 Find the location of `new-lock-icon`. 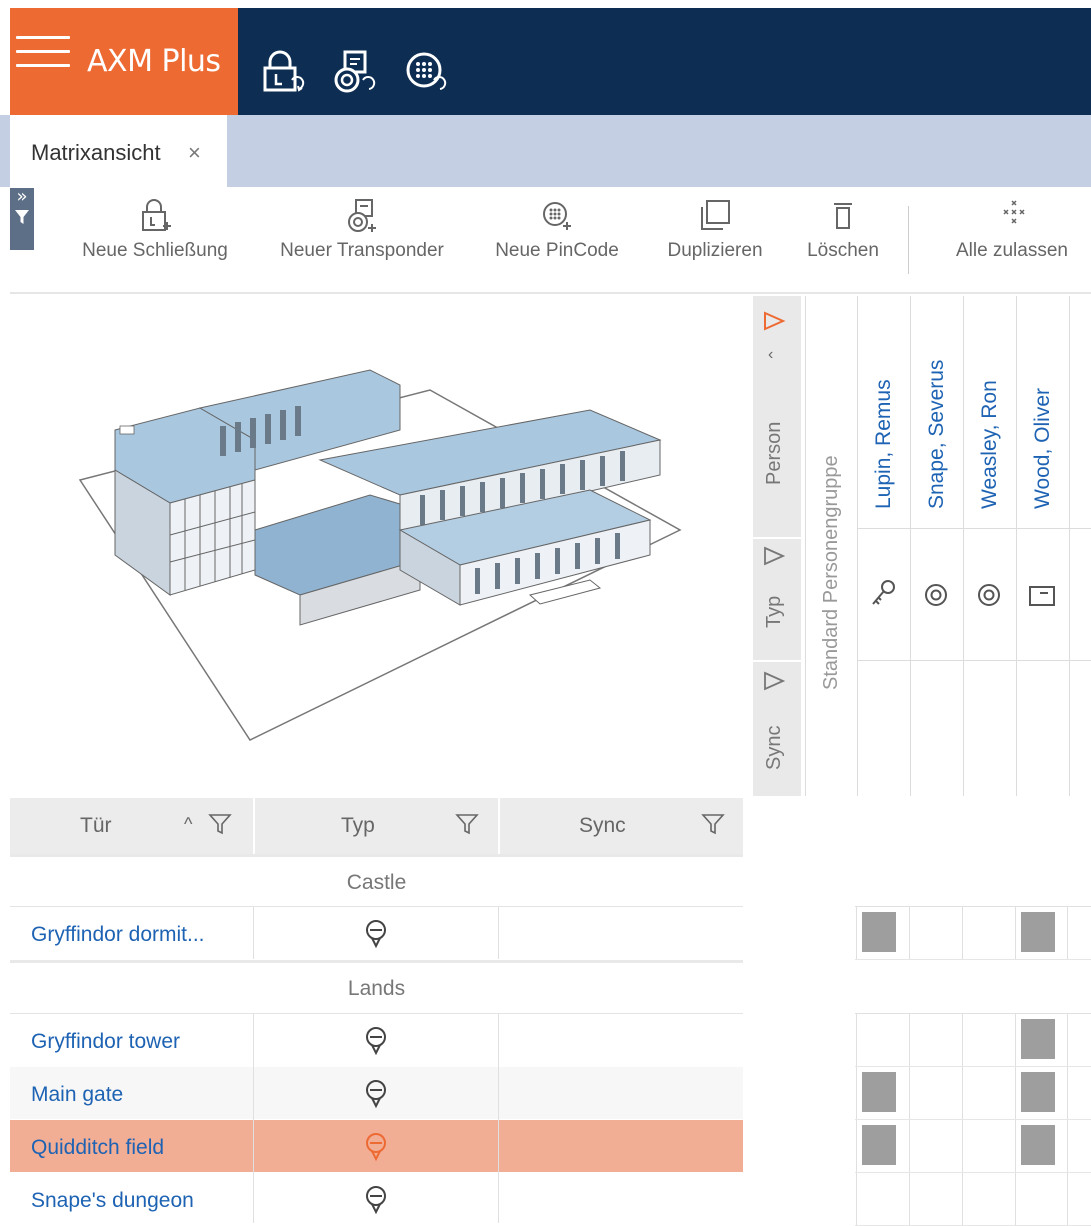

new-lock-icon is located at coordinates (156, 215).